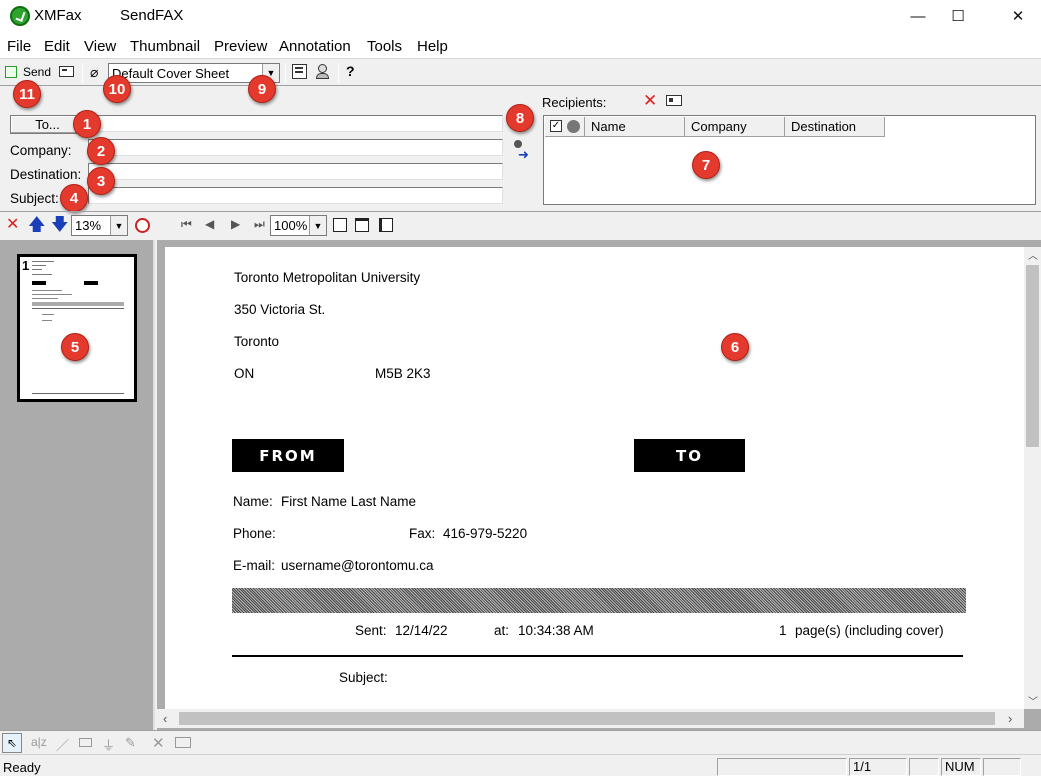 The image size is (1041, 776). What do you see at coordinates (100, 46) in the screenshot?
I see `menu-view: View` at bounding box center [100, 46].